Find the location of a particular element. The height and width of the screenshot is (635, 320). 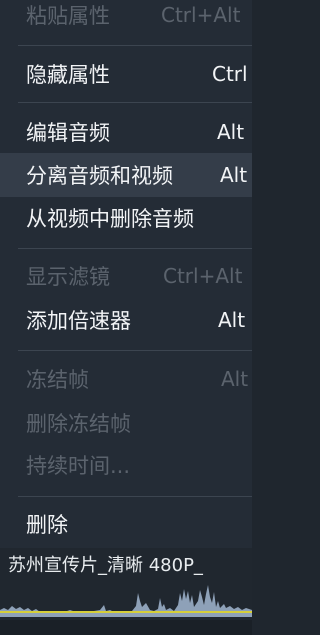

menu-item-label: 编辑音频 is located at coordinates (68, 133).